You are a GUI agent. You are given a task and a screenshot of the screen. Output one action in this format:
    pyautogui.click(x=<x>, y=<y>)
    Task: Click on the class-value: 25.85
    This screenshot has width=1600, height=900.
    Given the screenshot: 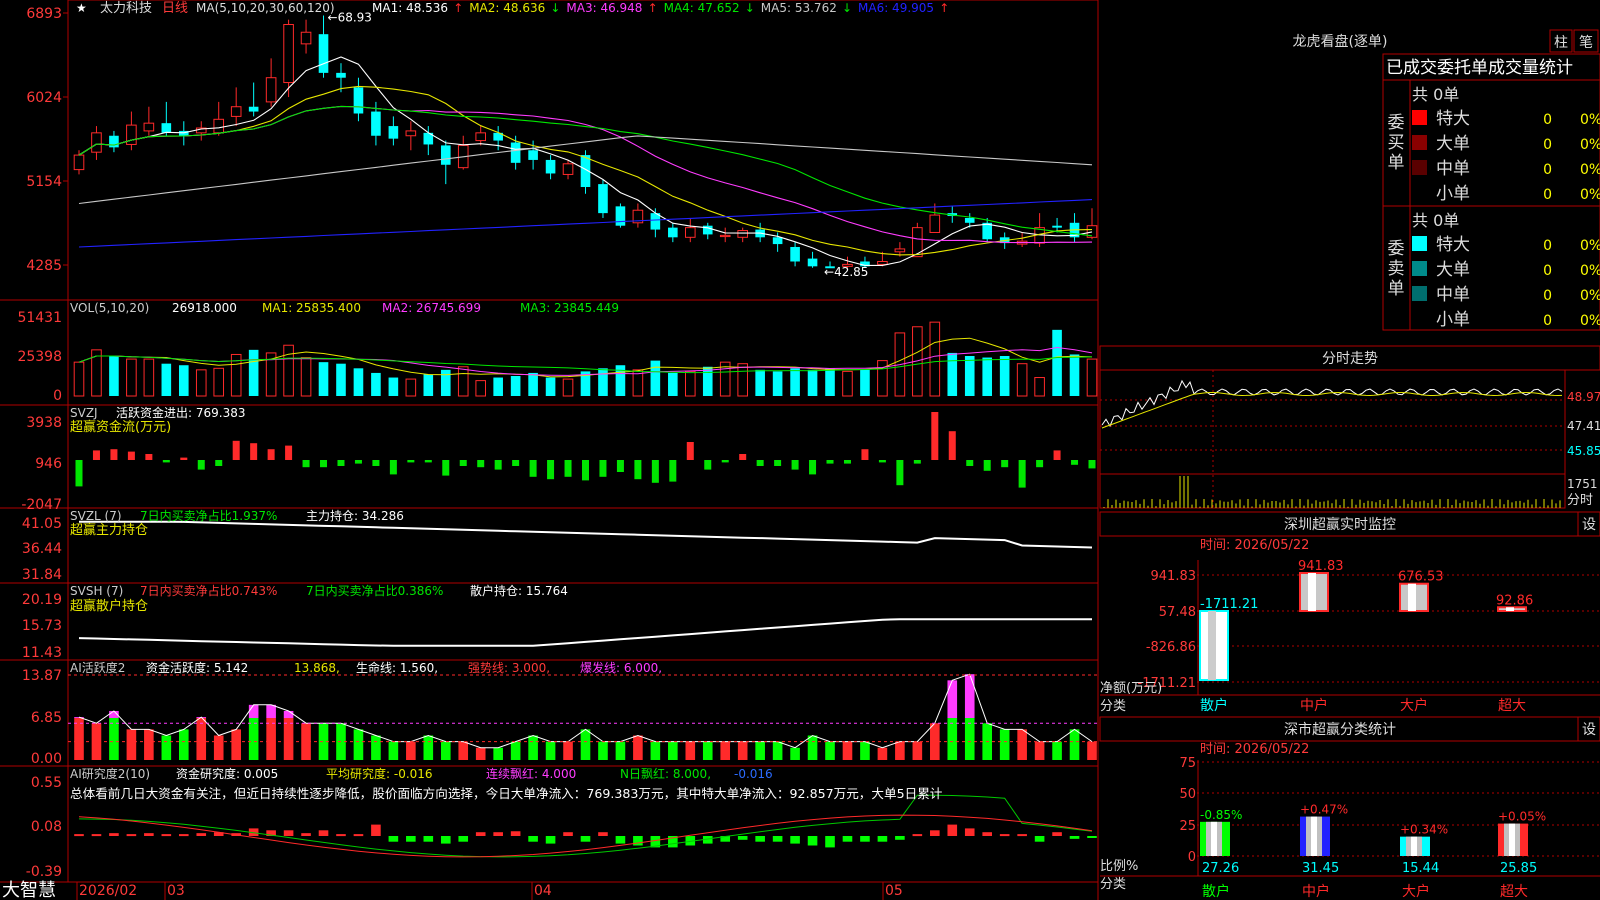 What is the action you would take?
    pyautogui.click(x=1518, y=868)
    